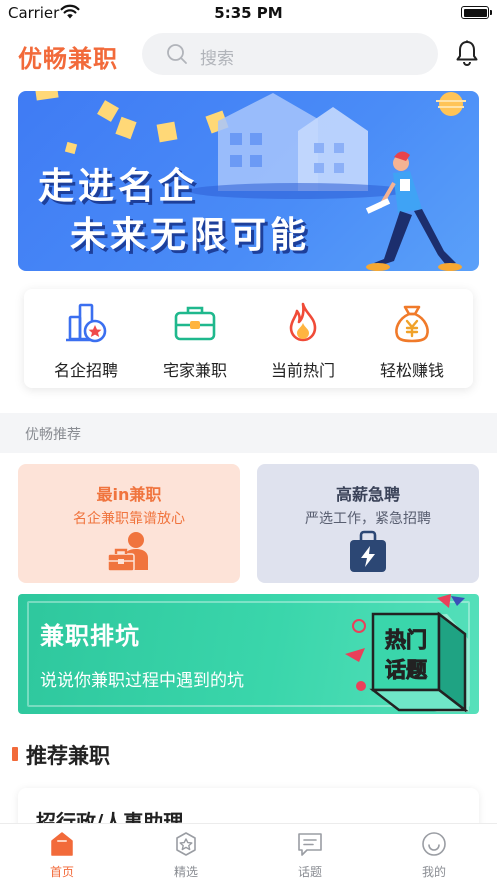 The width and height of the screenshot is (497, 883). I want to click on feature-card-hot-jobs: 最in兼职 名企兼职靠谱放心, so click(129, 523).